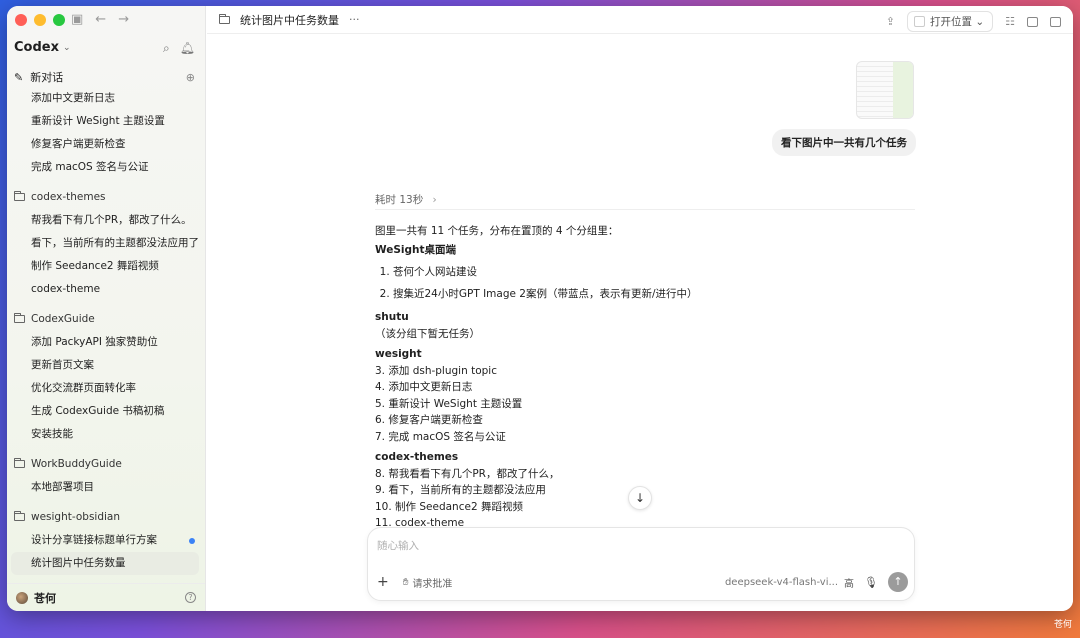  What do you see at coordinates (22, 597) in the screenshot?
I see `avatar` at bounding box center [22, 597].